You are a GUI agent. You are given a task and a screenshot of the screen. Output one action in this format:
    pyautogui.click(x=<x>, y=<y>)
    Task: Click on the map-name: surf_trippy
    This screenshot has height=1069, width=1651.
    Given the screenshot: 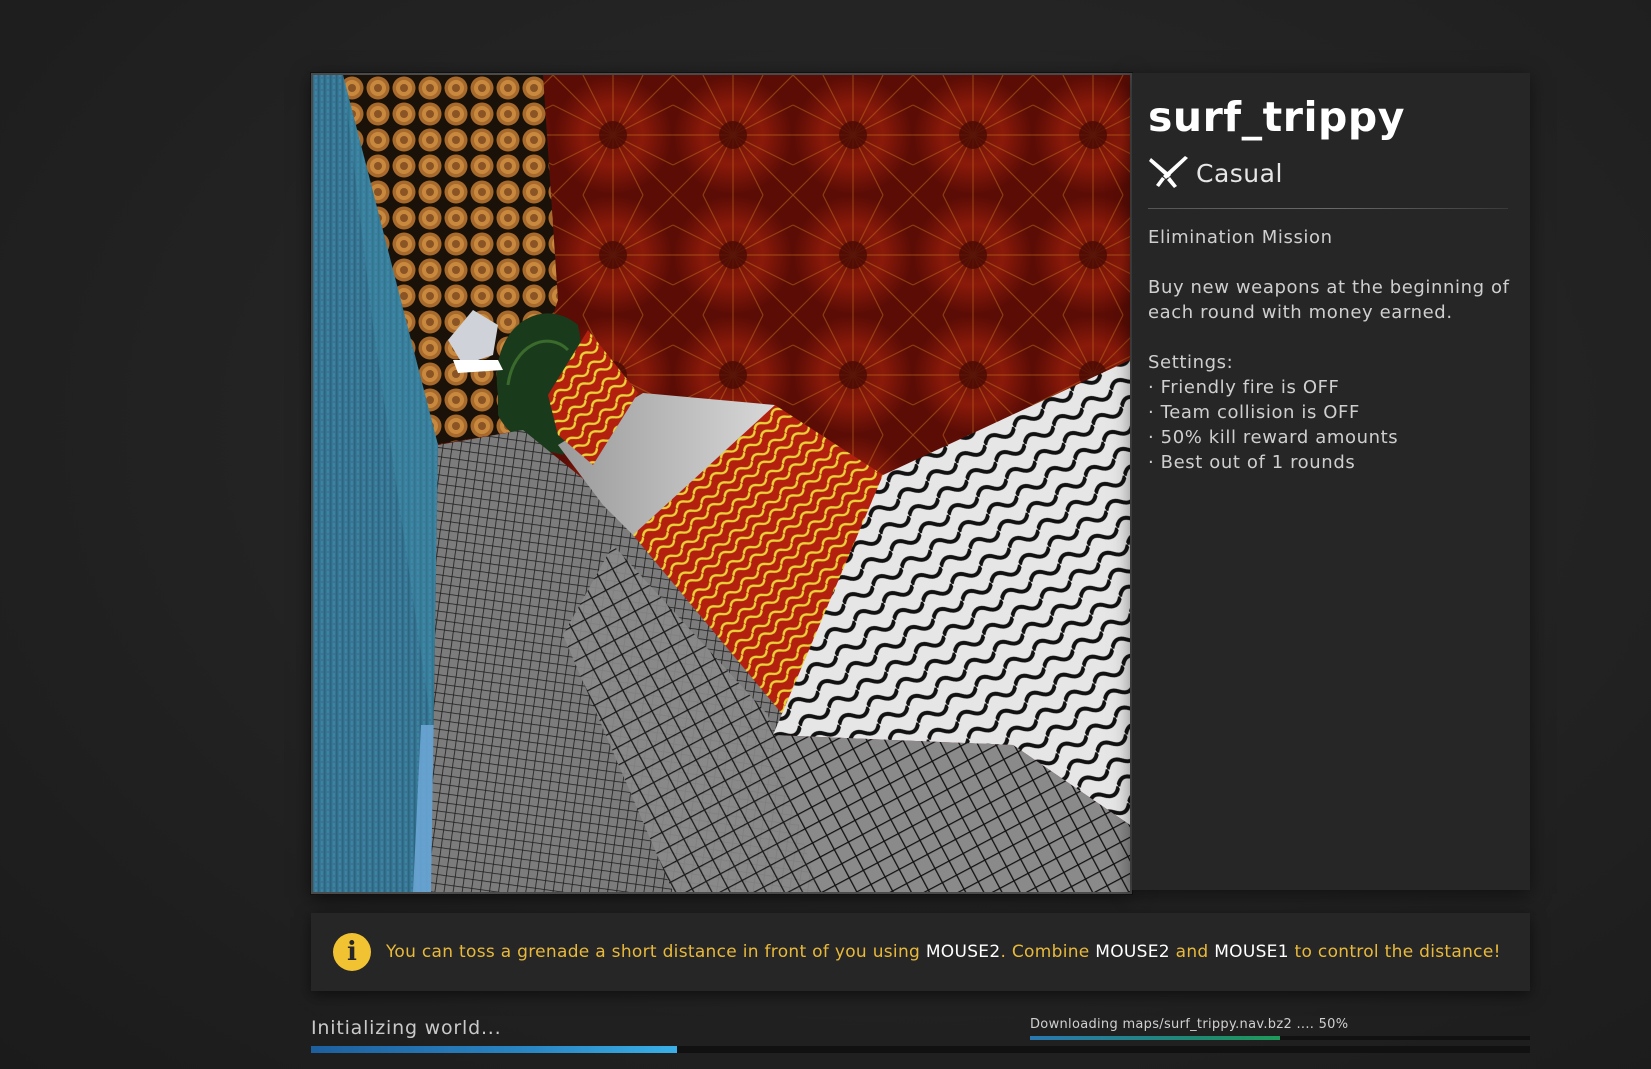 What is the action you would take?
    pyautogui.click(x=1276, y=117)
    